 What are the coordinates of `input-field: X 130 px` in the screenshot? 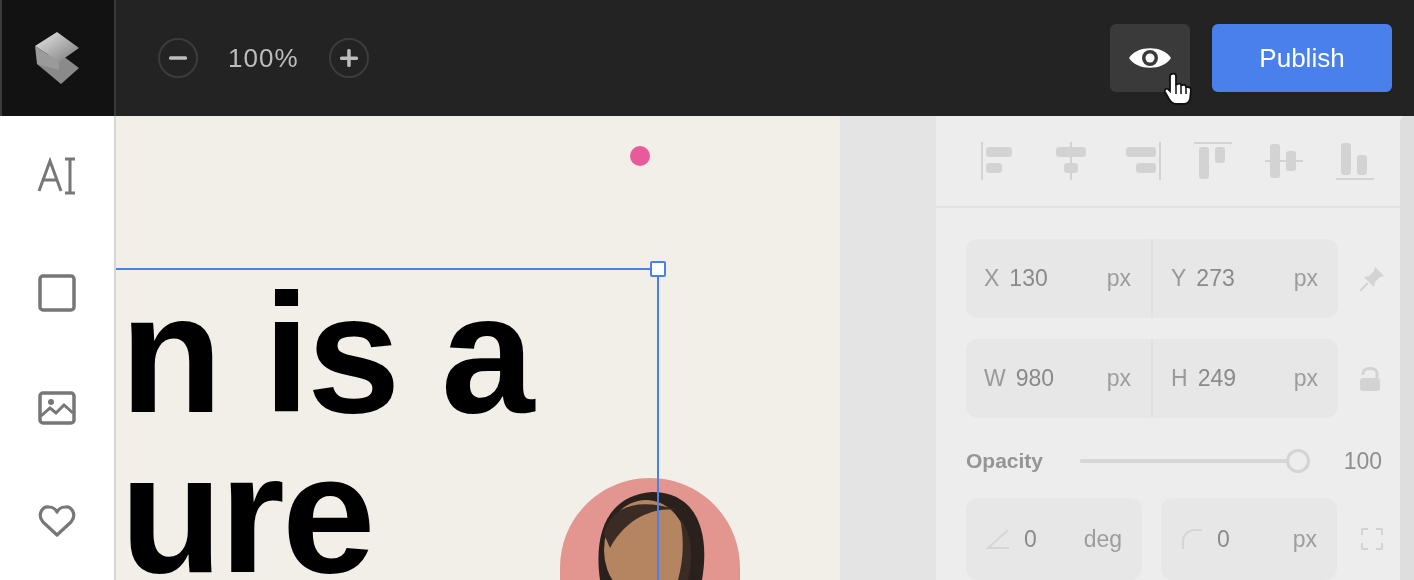 It's located at (1058, 278).